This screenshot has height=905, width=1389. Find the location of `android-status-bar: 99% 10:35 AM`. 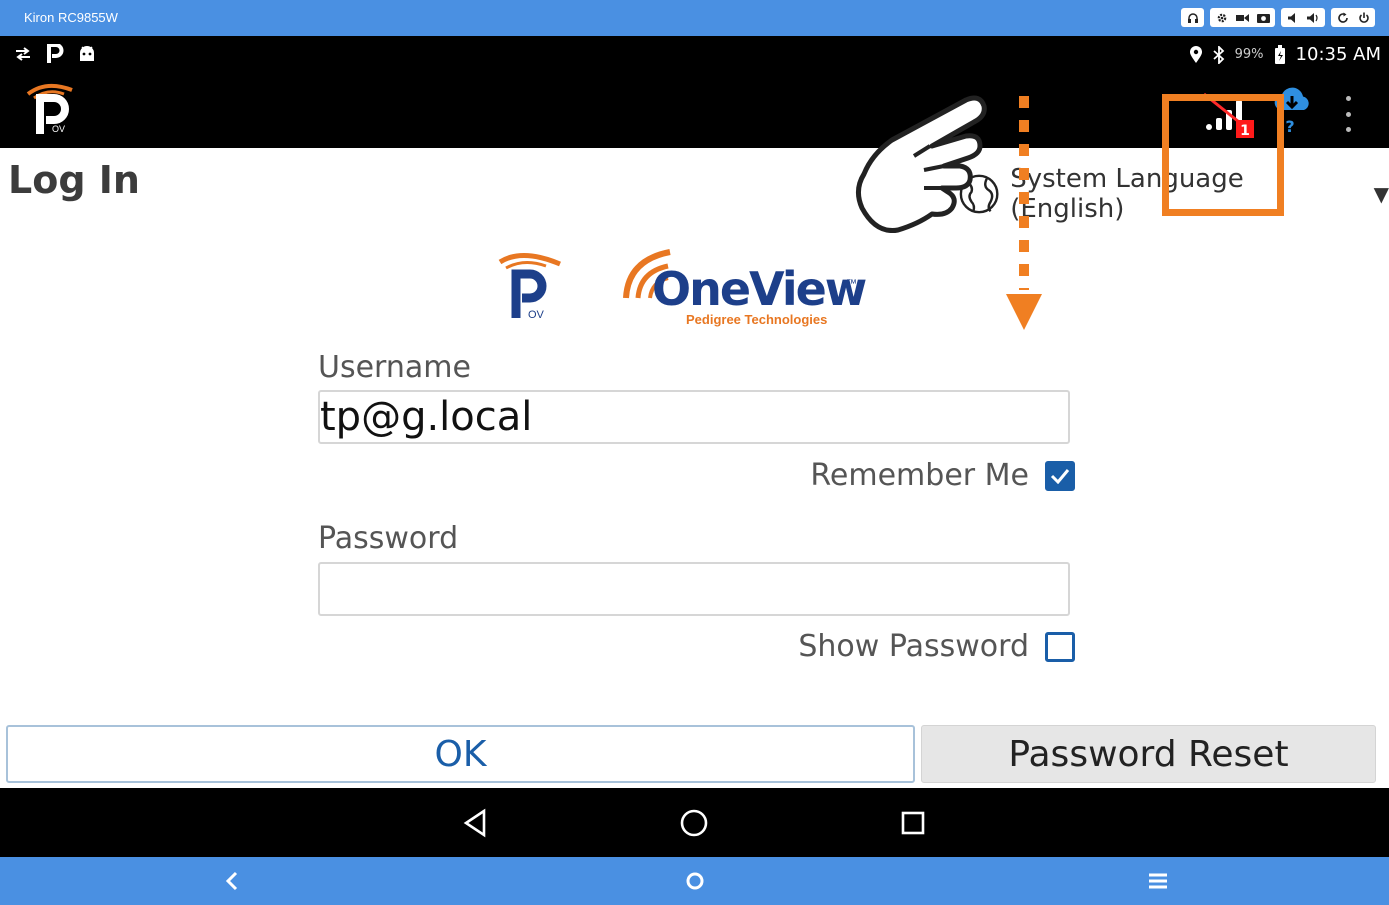

android-status-bar: 99% 10:35 AM is located at coordinates (694, 56).